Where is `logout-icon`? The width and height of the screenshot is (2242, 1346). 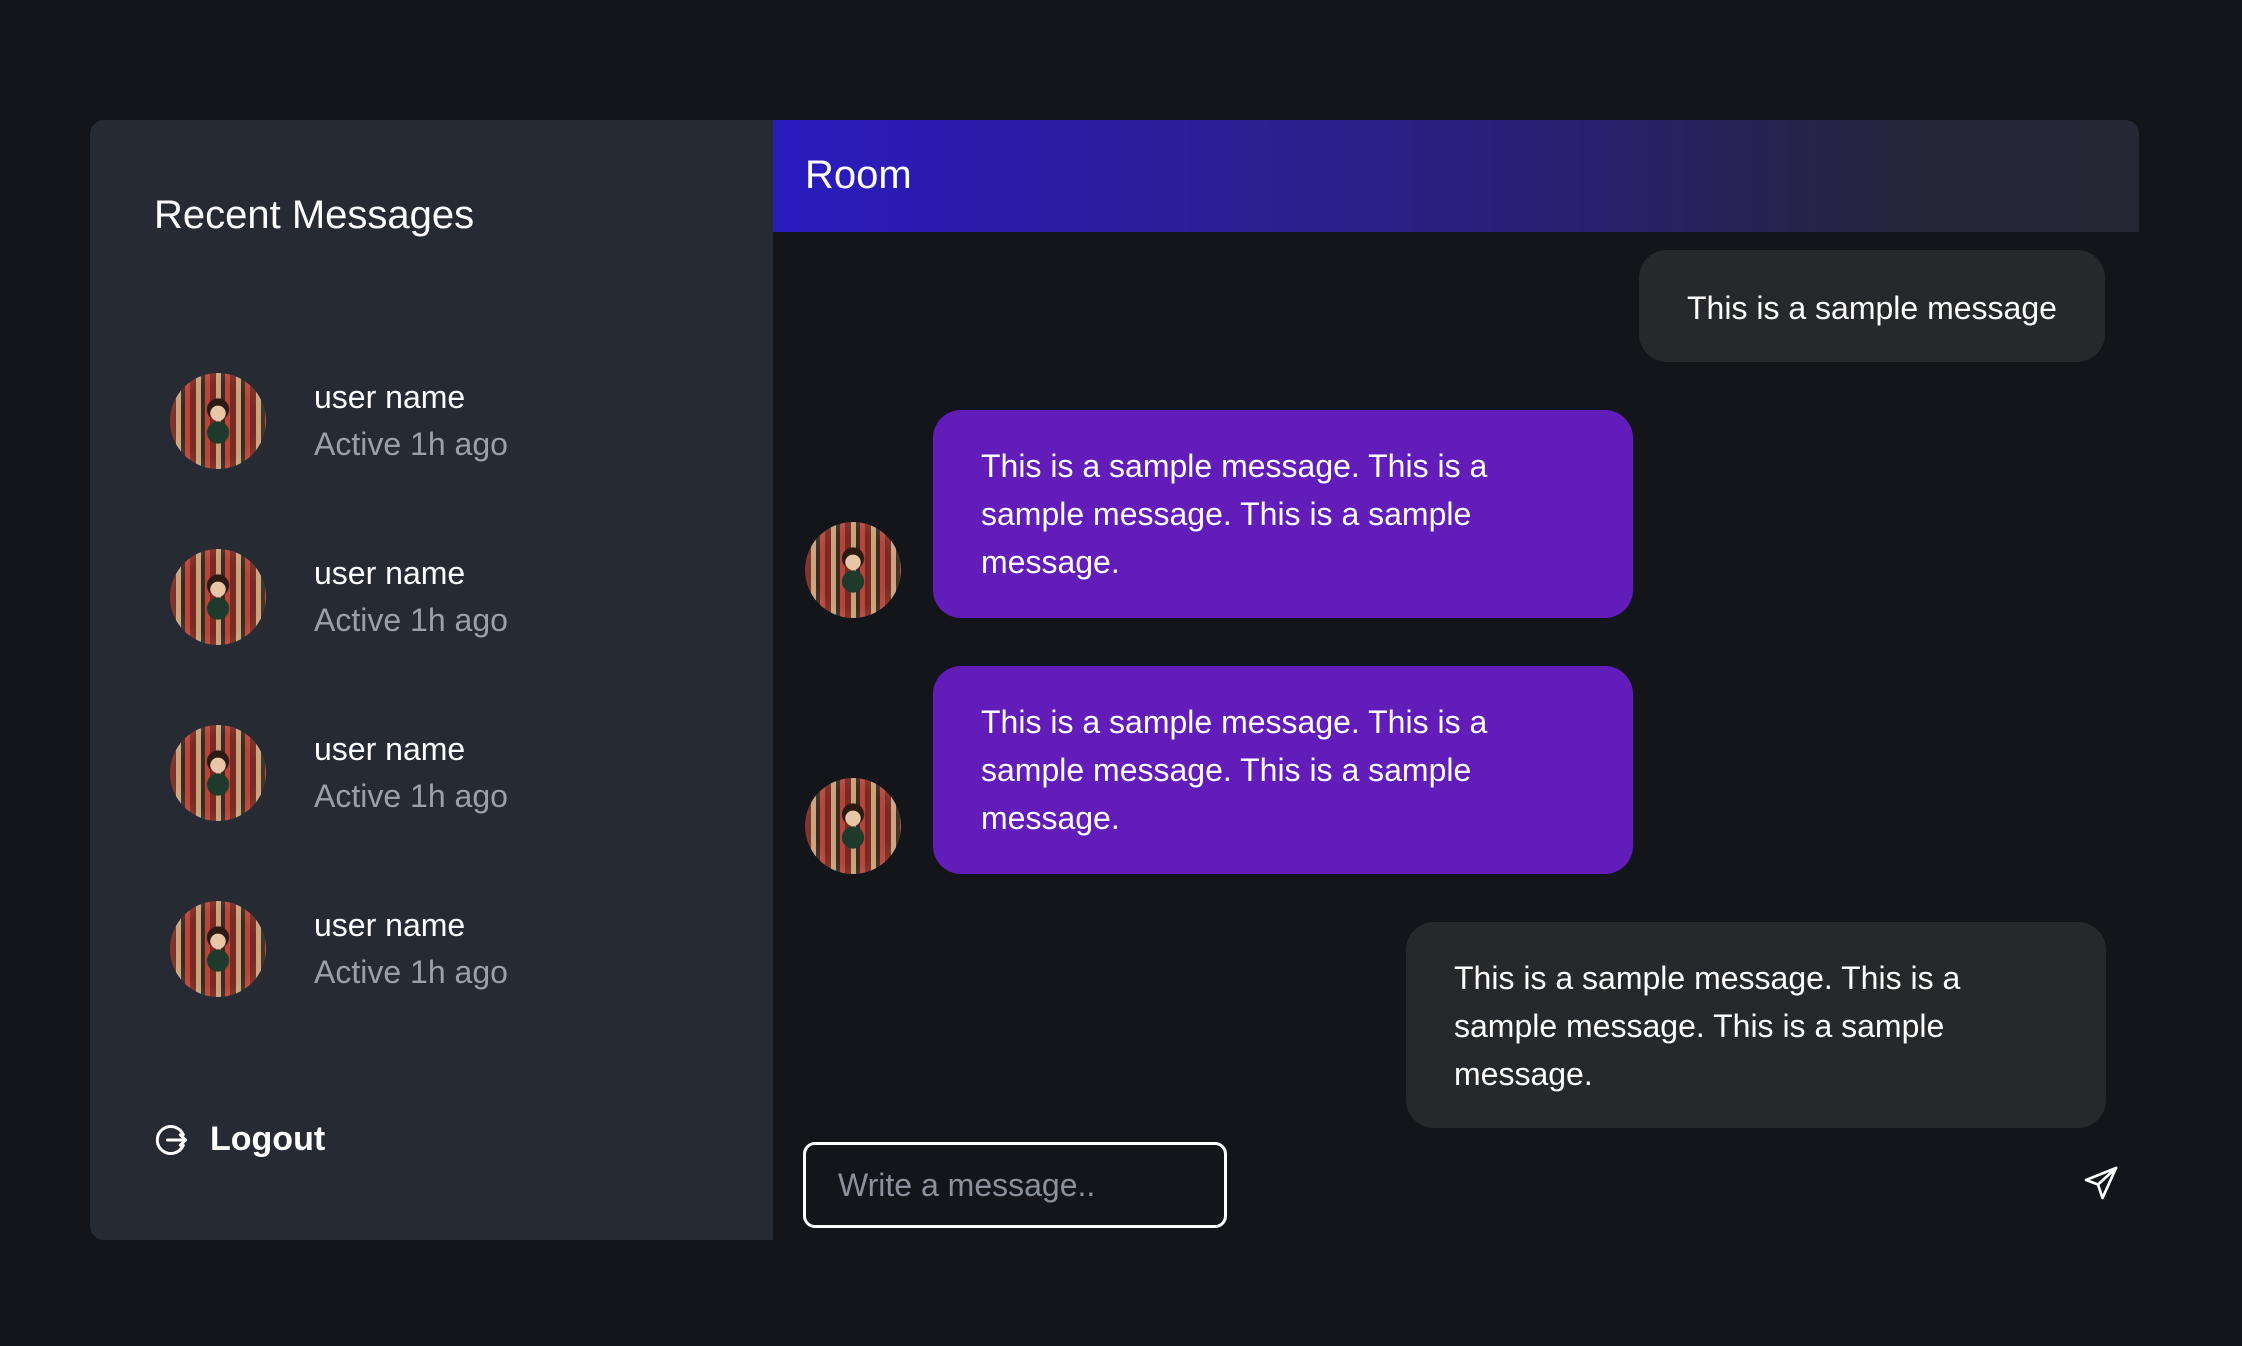
logout-icon is located at coordinates (172, 1140).